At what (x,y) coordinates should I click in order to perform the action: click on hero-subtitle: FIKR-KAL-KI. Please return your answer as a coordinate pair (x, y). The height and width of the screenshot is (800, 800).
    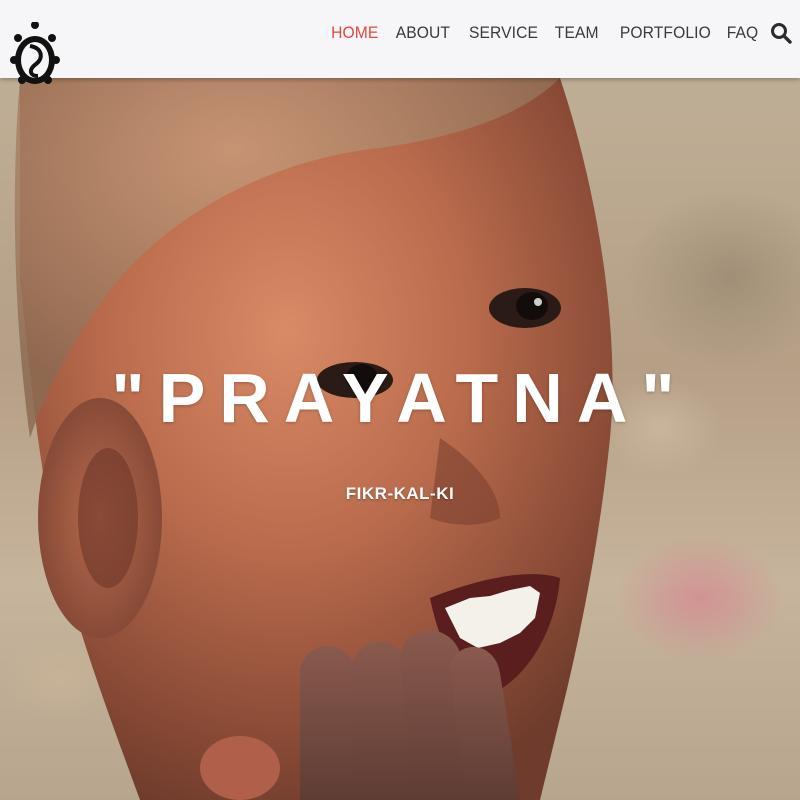
    Looking at the image, I should click on (400, 493).